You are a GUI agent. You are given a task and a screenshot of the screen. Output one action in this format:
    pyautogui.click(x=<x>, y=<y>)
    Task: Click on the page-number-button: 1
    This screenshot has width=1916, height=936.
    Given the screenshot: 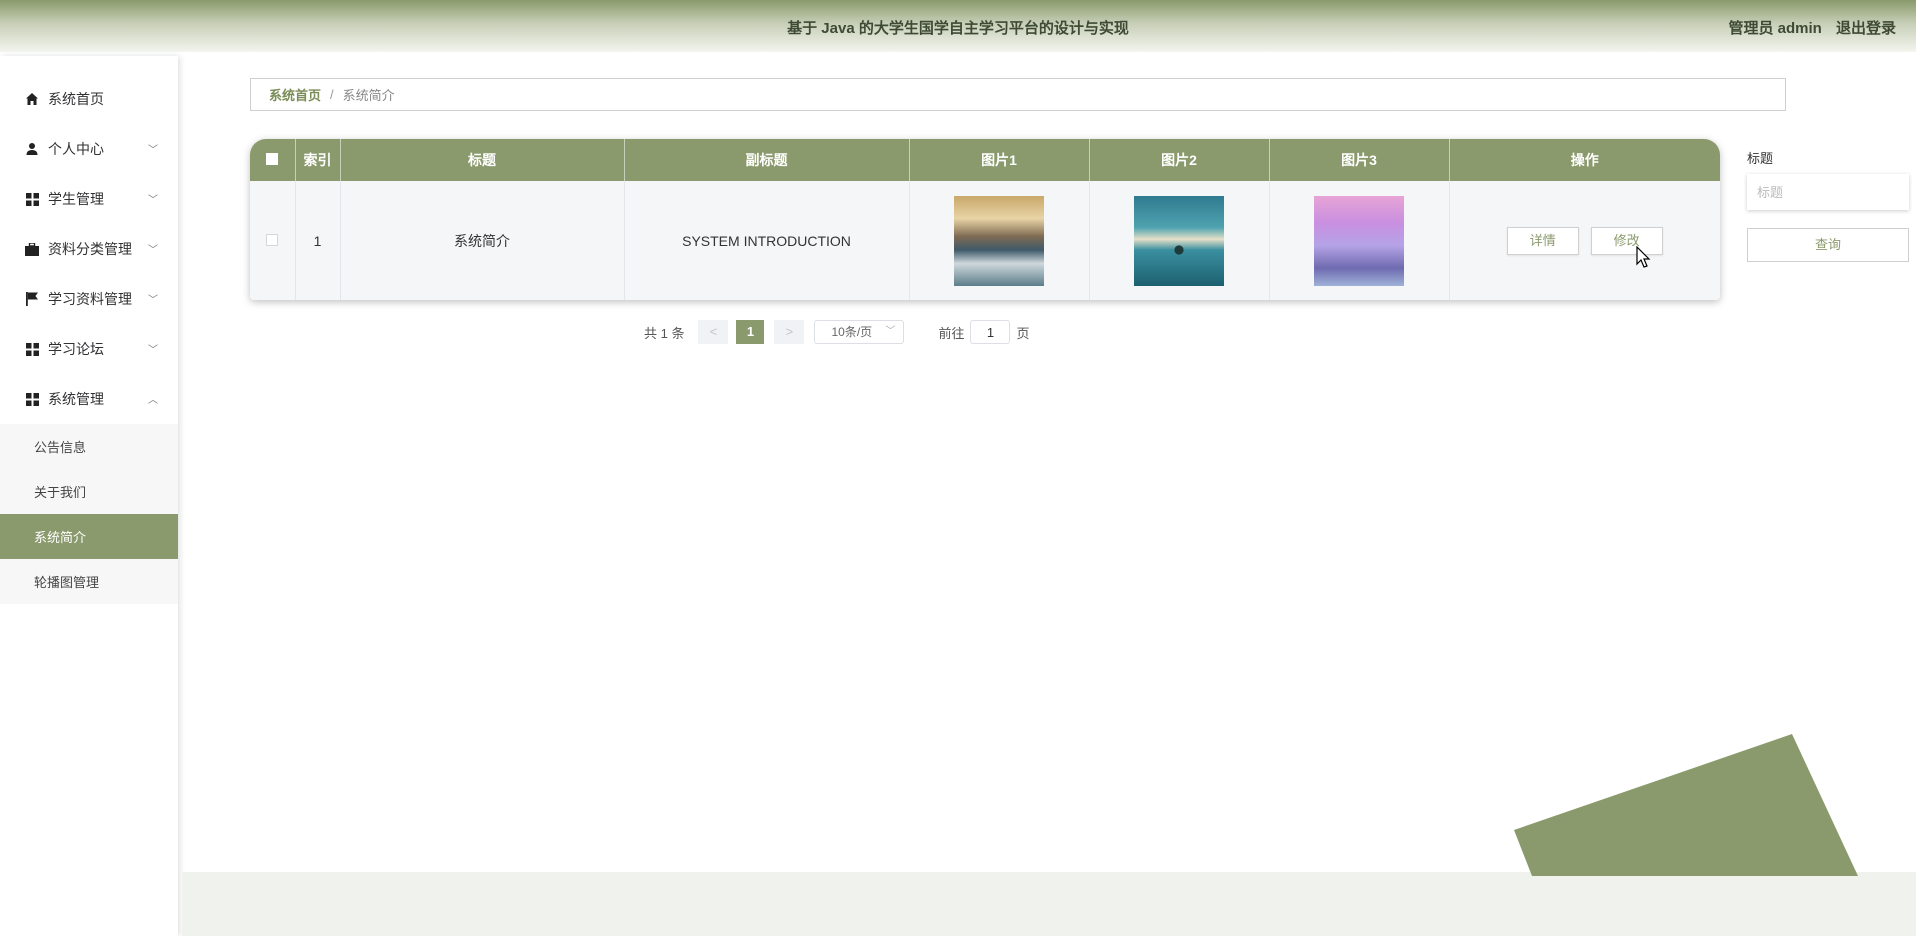 What is the action you would take?
    pyautogui.click(x=750, y=332)
    